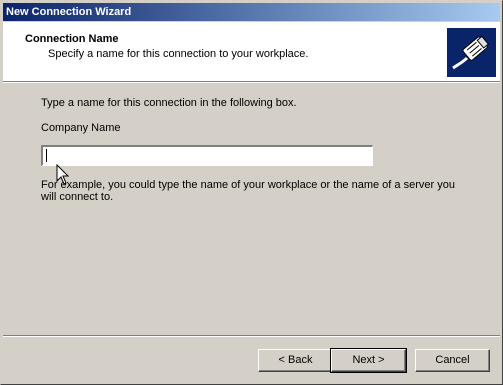  What do you see at coordinates (72, 39) in the screenshot?
I see `header-title: Connection Name` at bounding box center [72, 39].